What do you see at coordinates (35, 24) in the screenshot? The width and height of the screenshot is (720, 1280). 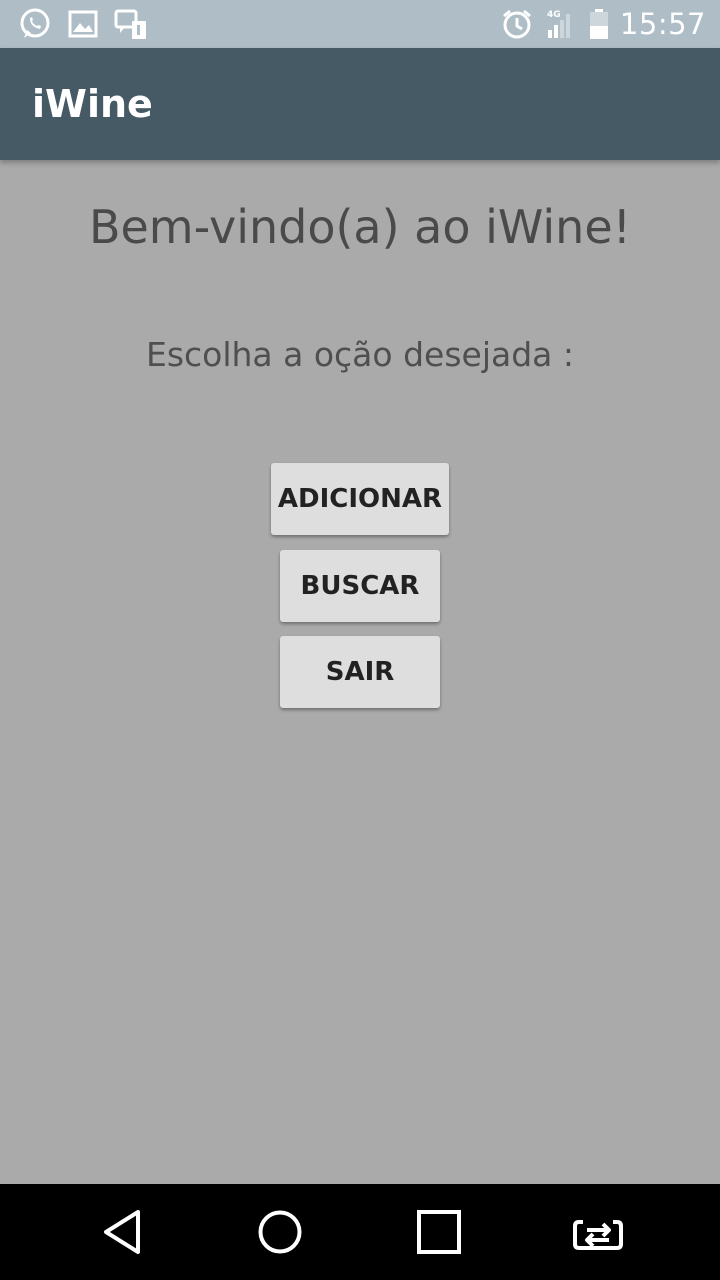 I see `whatsapp-icon` at bounding box center [35, 24].